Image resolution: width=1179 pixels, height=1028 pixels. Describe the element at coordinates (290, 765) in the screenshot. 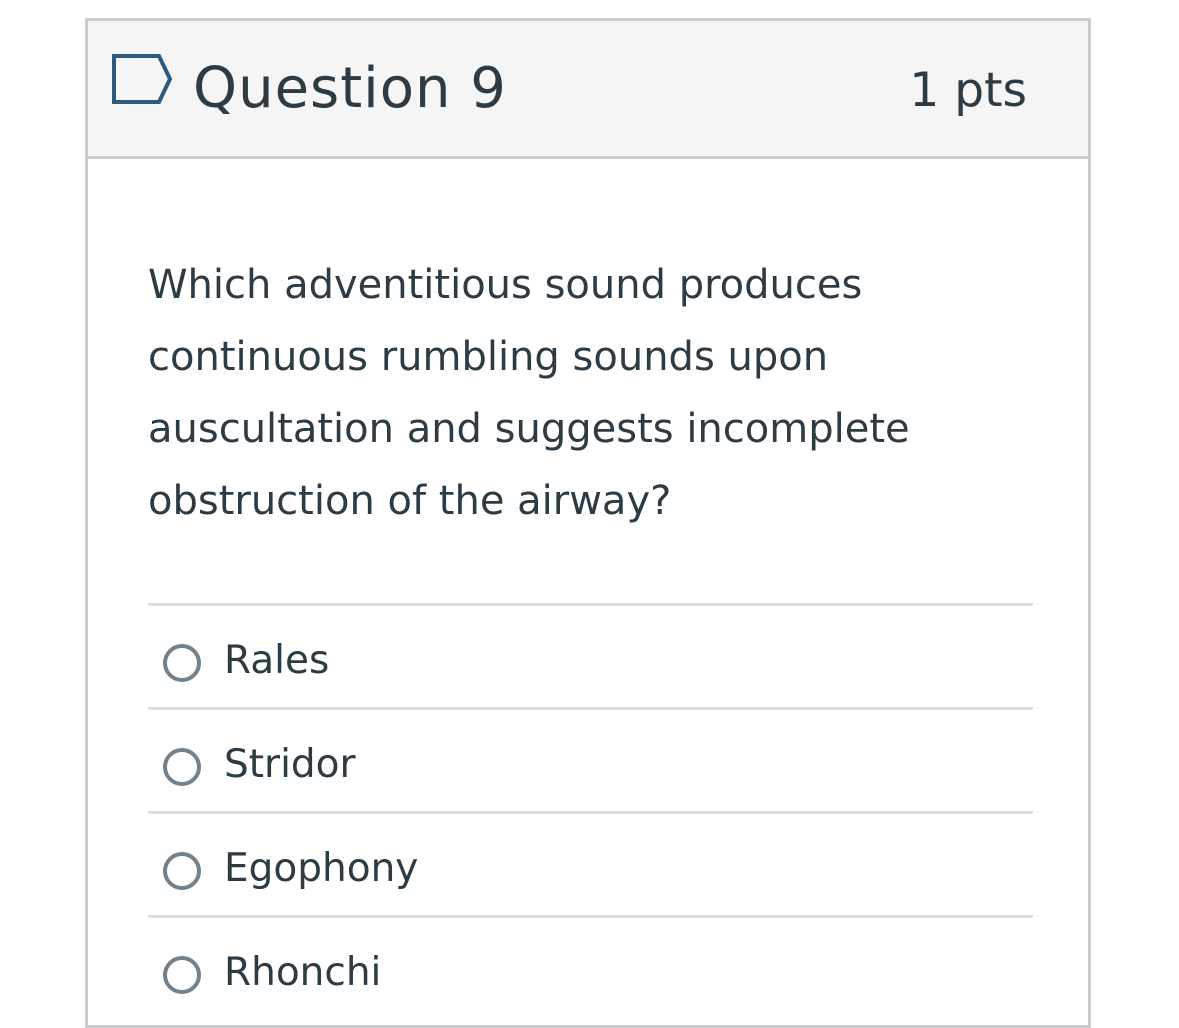

I see `answer-label: Stridor` at that location.